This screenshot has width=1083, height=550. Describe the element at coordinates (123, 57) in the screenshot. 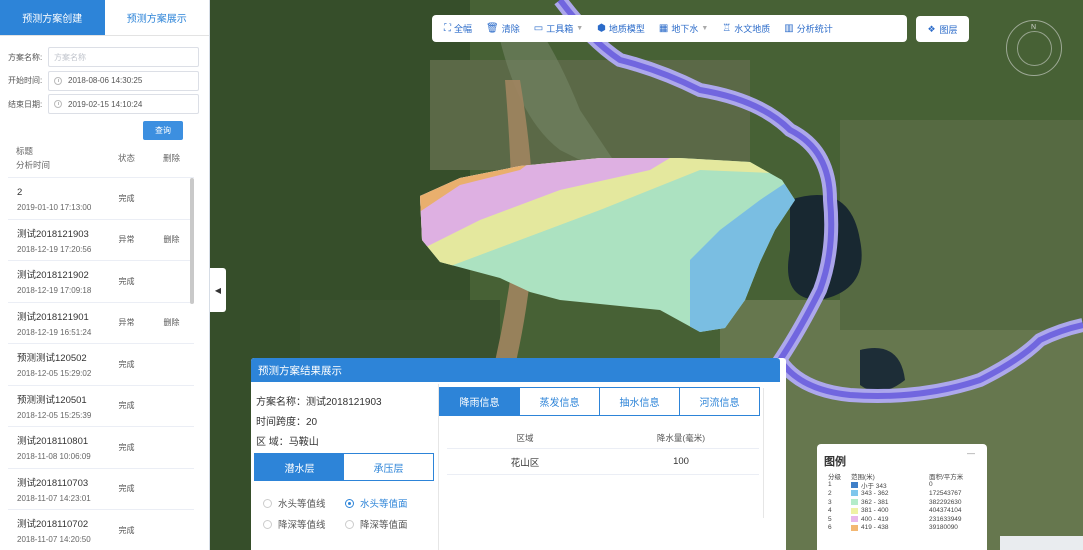

I see `scheme-name-input: 方案名称` at that location.